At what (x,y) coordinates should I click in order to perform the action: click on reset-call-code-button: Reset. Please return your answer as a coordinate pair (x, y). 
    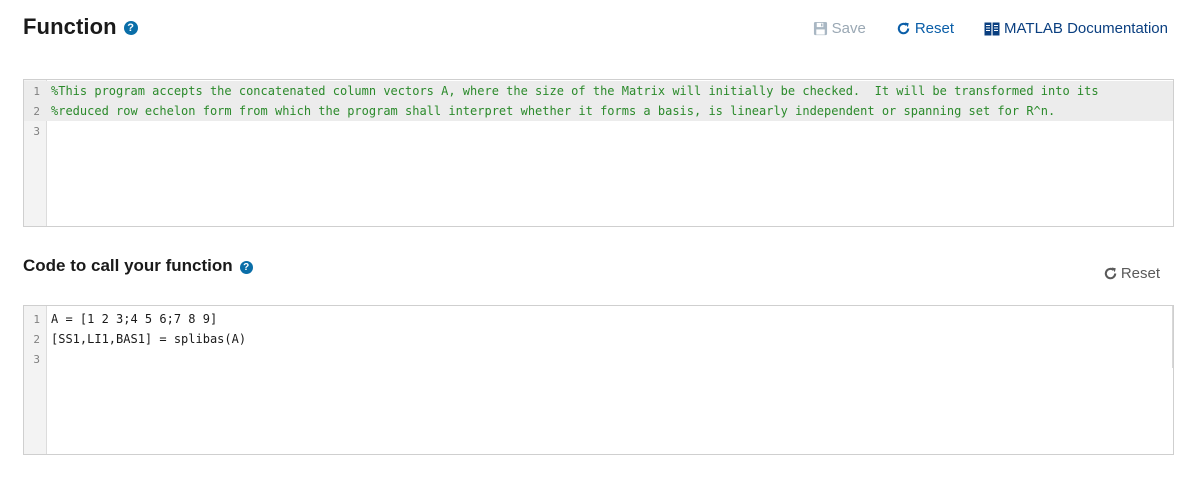
    Looking at the image, I should click on (1131, 273).